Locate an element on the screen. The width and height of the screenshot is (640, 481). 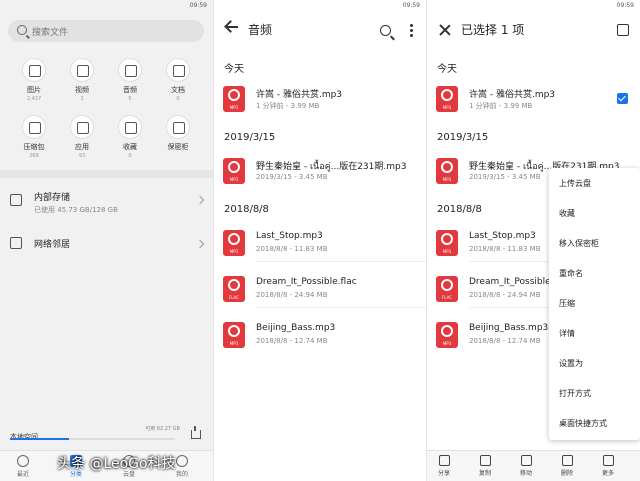
menu-item: 上传云盘 is located at coordinates (575, 183).